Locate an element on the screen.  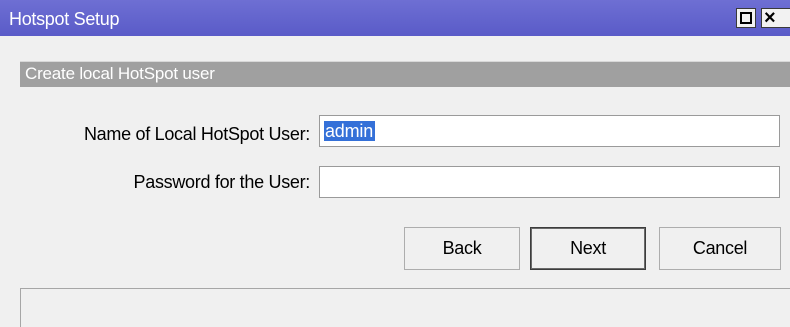
user-name-input: admin is located at coordinates (549, 131).